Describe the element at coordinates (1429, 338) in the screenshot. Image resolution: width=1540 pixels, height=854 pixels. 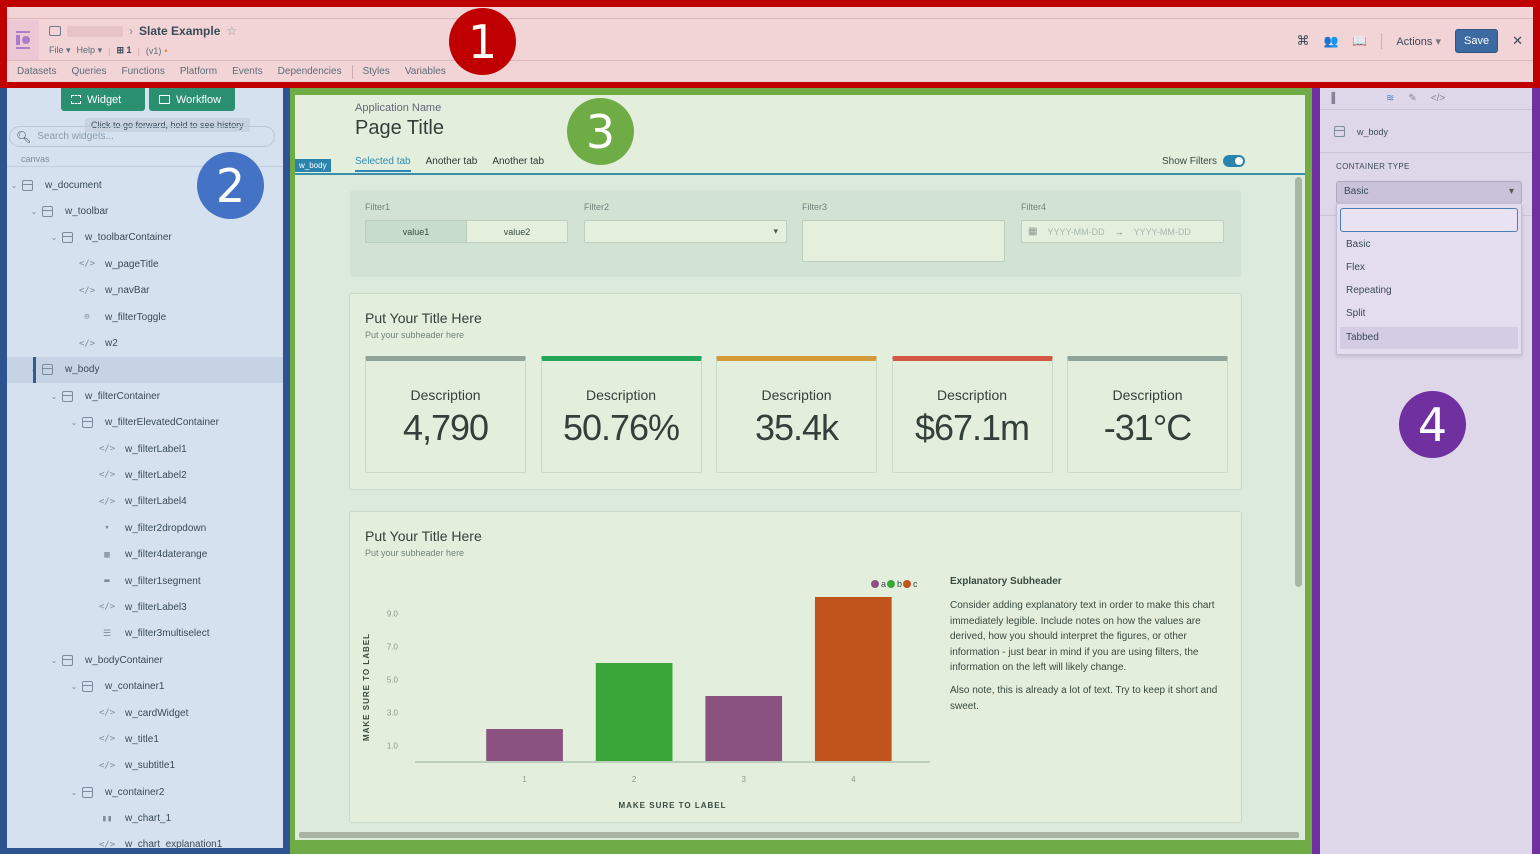
I see `option-tabbed: Tabbed` at that location.